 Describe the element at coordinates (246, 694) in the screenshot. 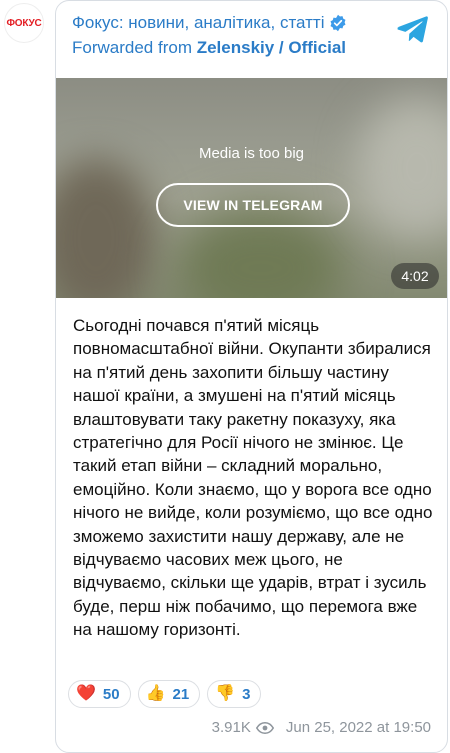

I see `reaction-count: 3` at that location.